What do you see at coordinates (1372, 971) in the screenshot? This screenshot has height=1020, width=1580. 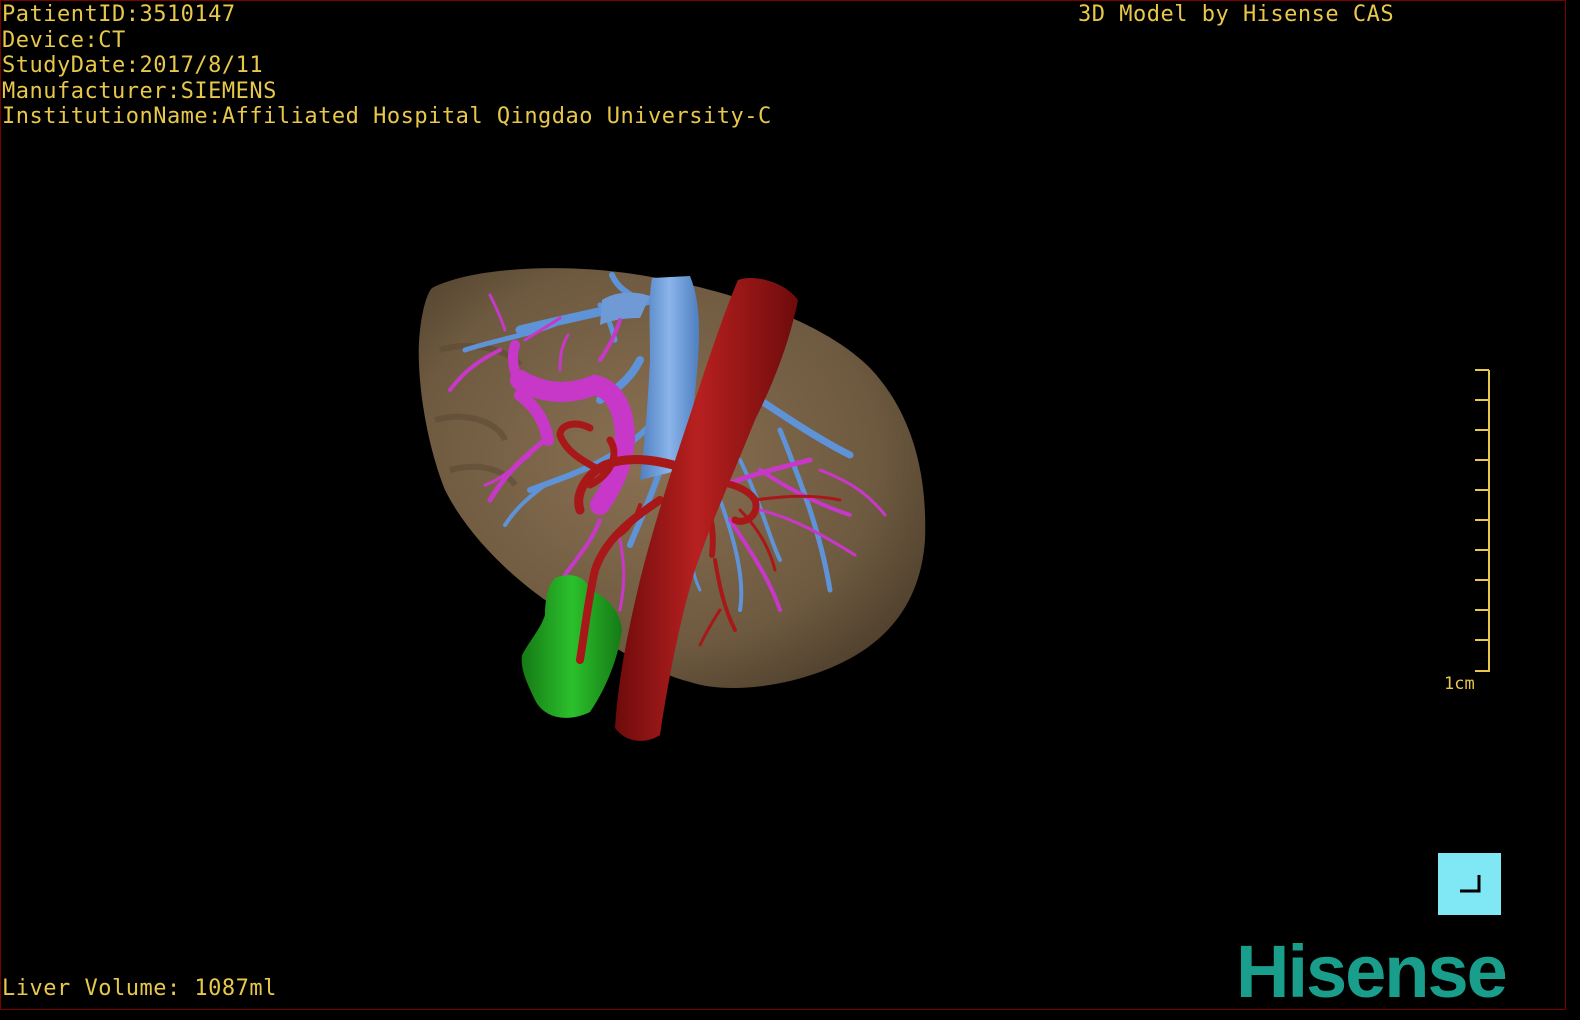 I see `hisense-logo: Hisense` at bounding box center [1372, 971].